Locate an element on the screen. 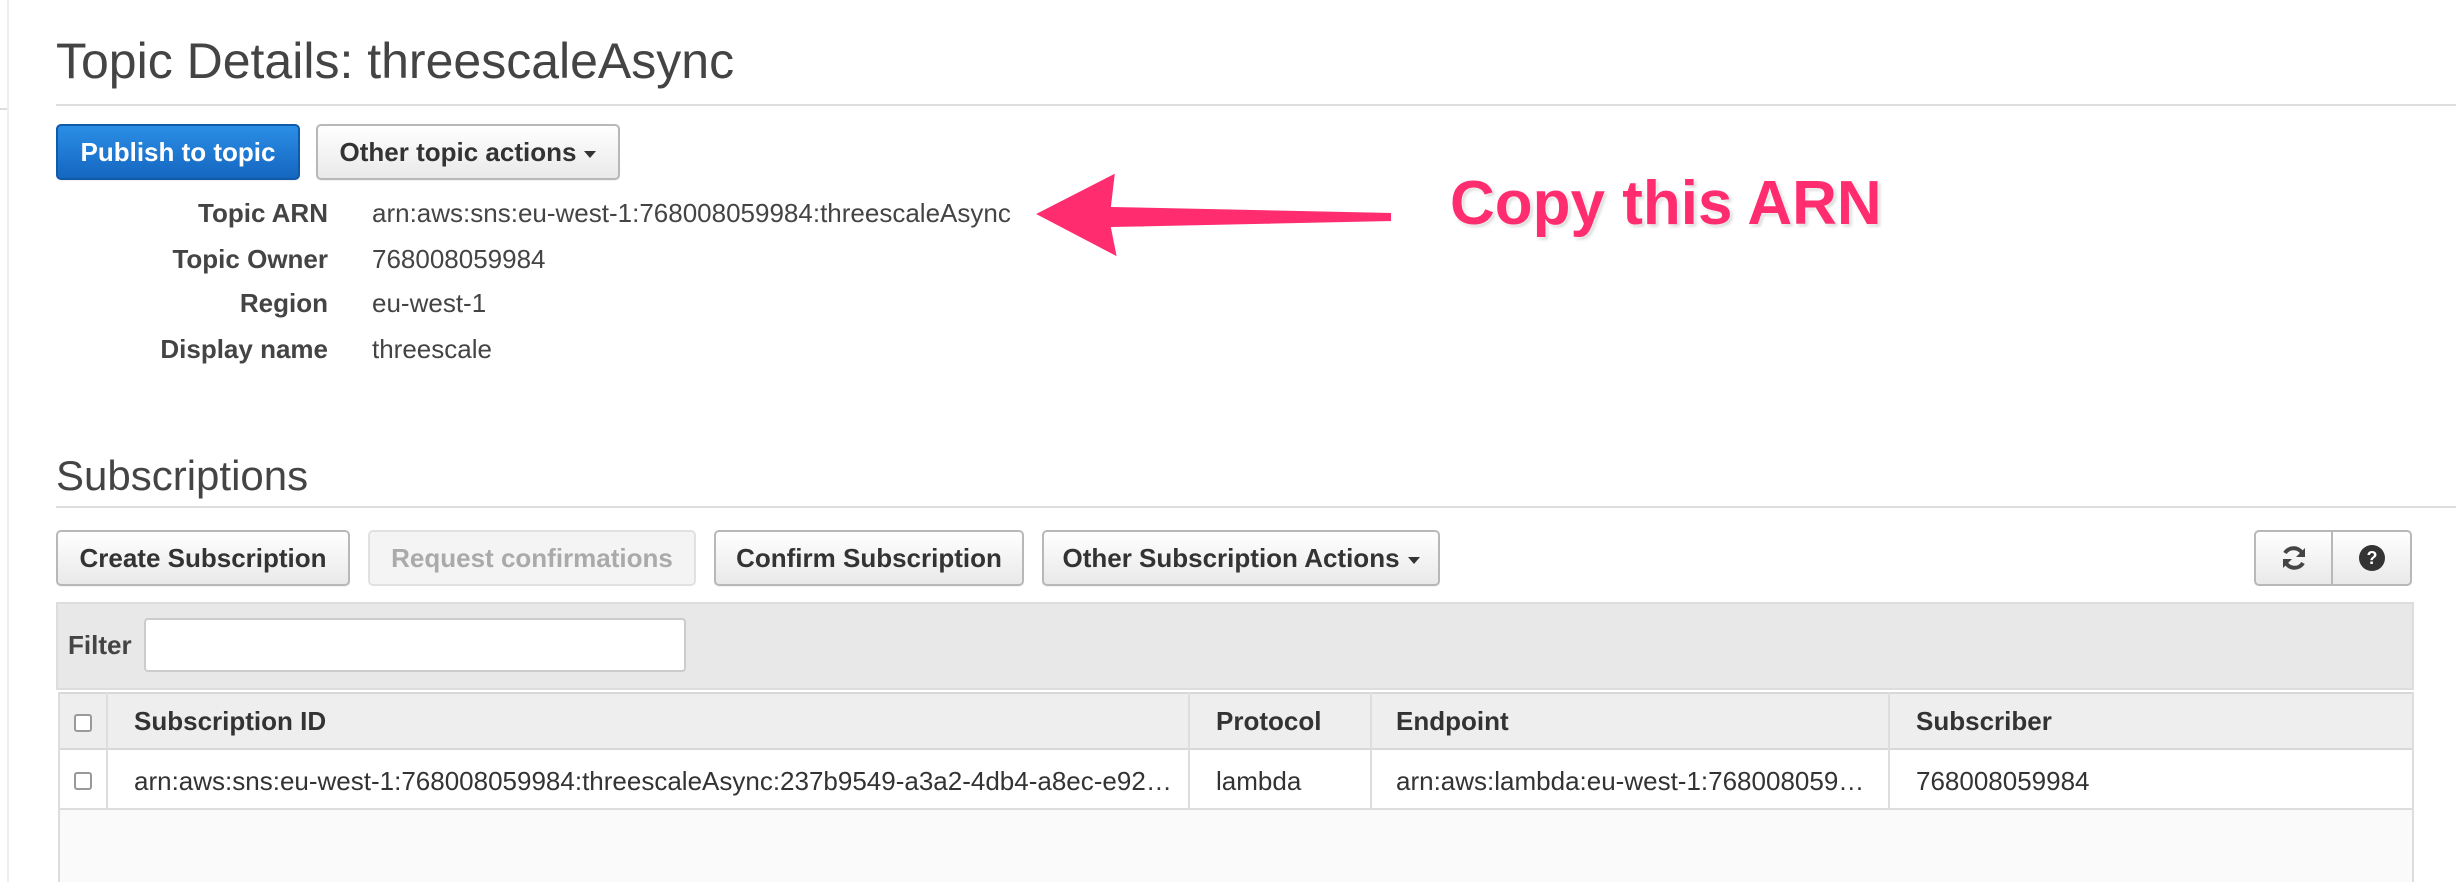  column-header-subscription-id: Subscription ID is located at coordinates (230, 721).